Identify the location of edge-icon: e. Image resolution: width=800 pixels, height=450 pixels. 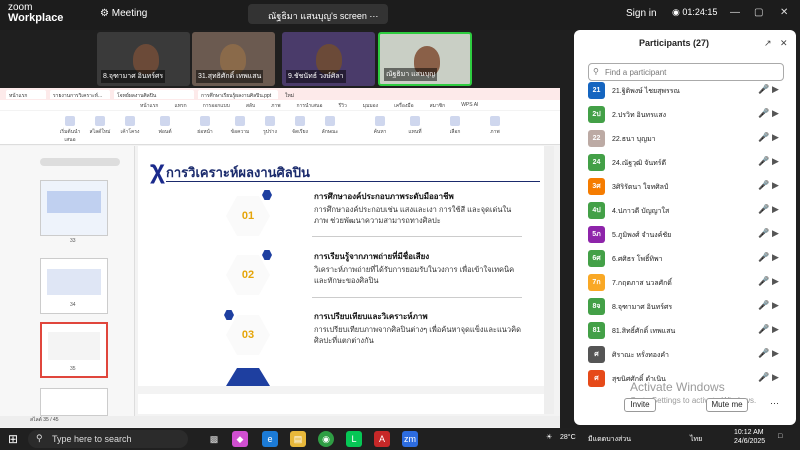
(270, 439).